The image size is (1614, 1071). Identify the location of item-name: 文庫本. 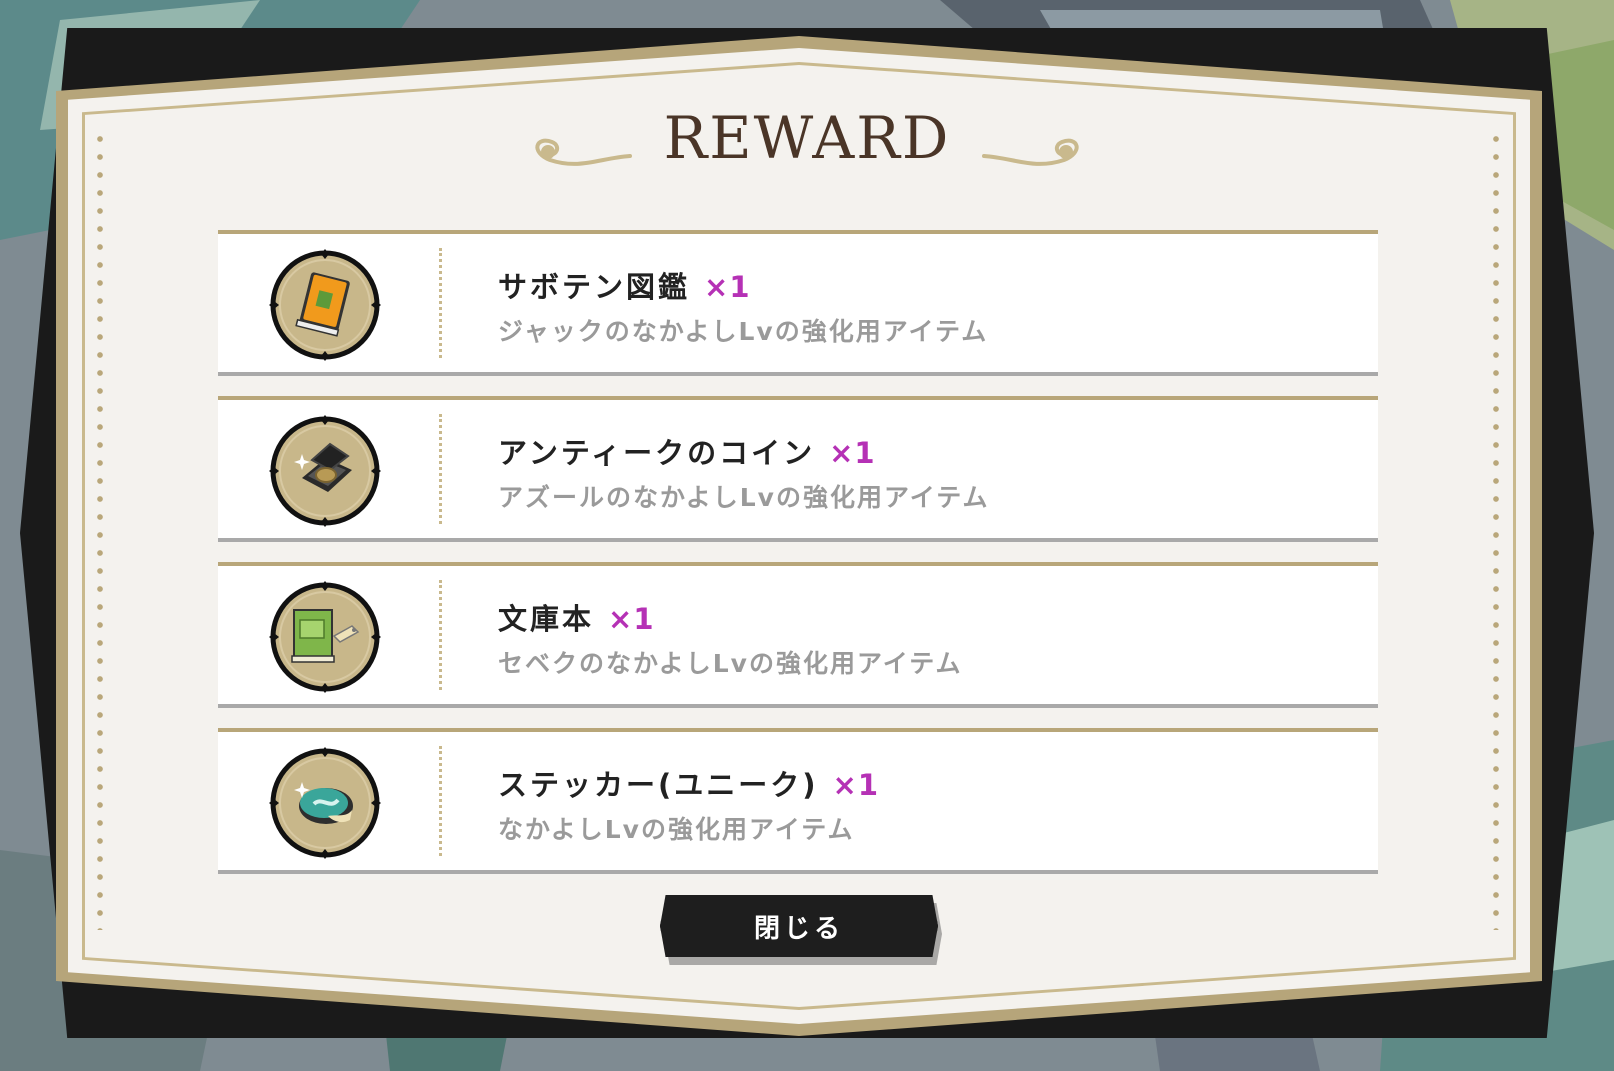
(546, 619).